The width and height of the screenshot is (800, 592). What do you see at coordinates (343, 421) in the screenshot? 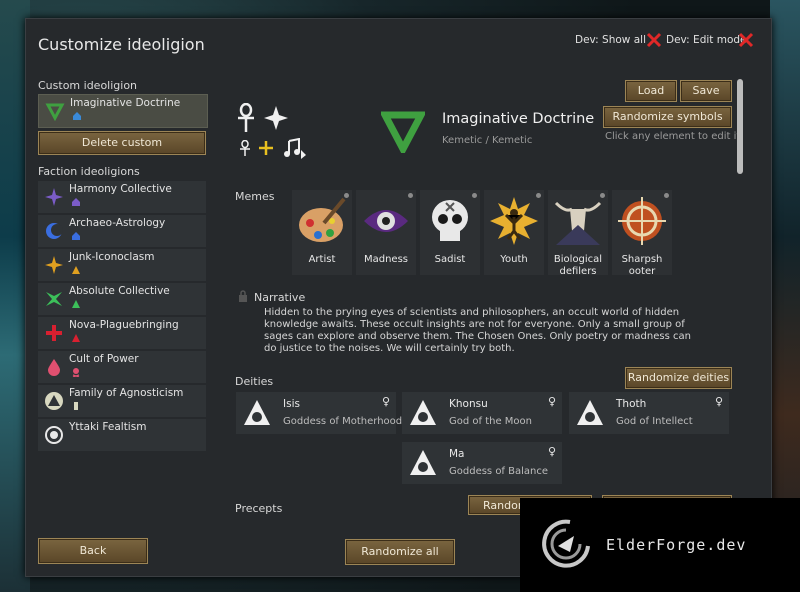
I see `deity-description: Goddess of Motherhood` at bounding box center [343, 421].